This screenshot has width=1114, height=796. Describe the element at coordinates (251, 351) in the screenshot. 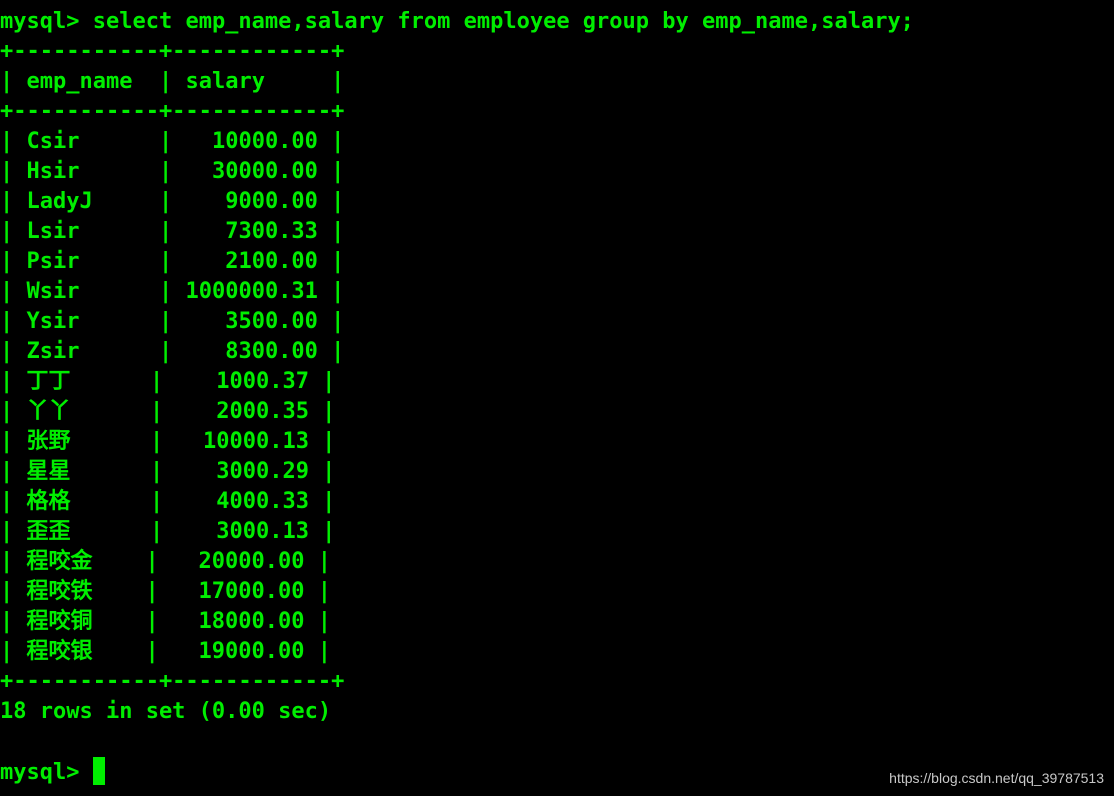

I see `cell-salary: 8300.00` at that location.